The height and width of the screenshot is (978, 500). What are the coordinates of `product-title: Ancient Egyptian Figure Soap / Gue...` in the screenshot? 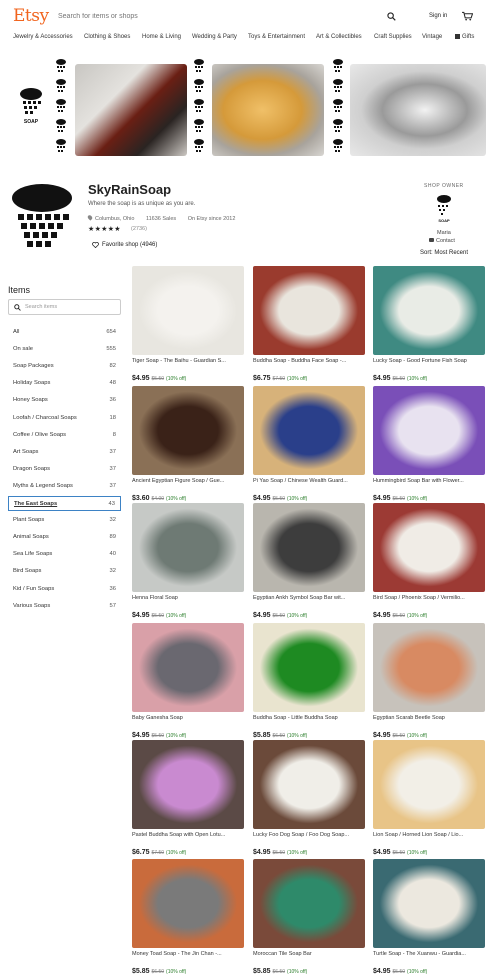 It's located at (188, 481).